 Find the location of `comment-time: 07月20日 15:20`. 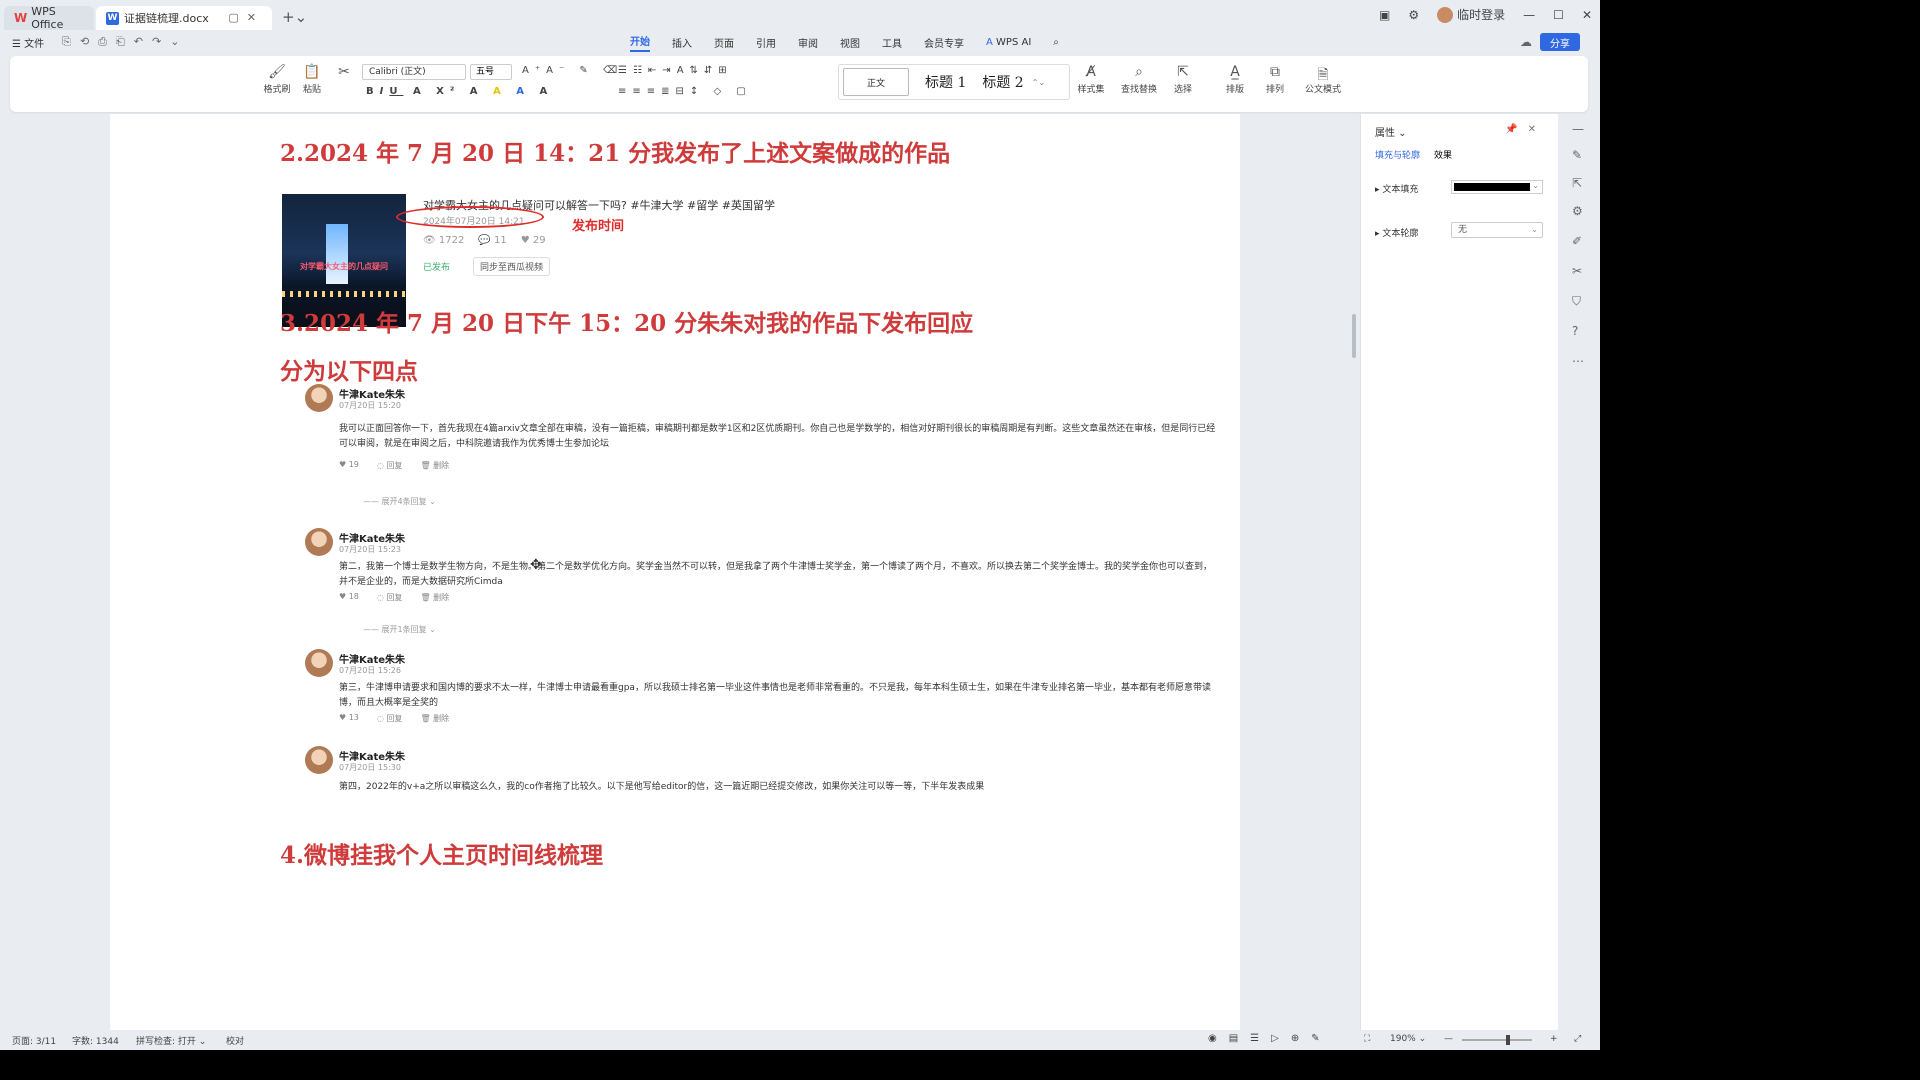

comment-time: 07月20日 15:20 is located at coordinates (370, 405).